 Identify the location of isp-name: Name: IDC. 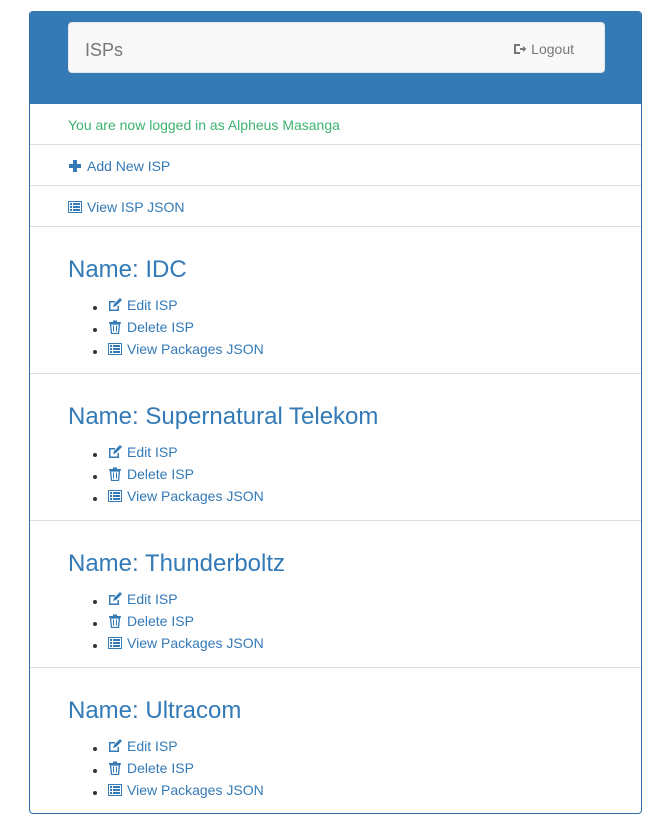
(127, 269).